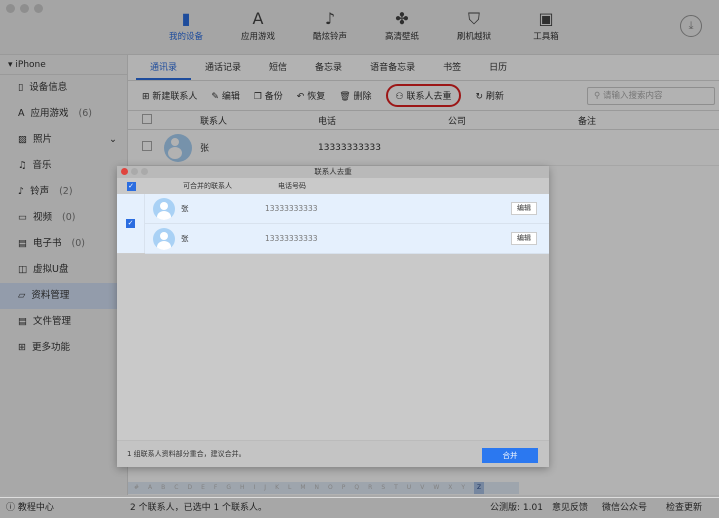 The image size is (719, 518). Describe the element at coordinates (510, 455) in the screenshot. I see `merge-button: 合并` at that location.